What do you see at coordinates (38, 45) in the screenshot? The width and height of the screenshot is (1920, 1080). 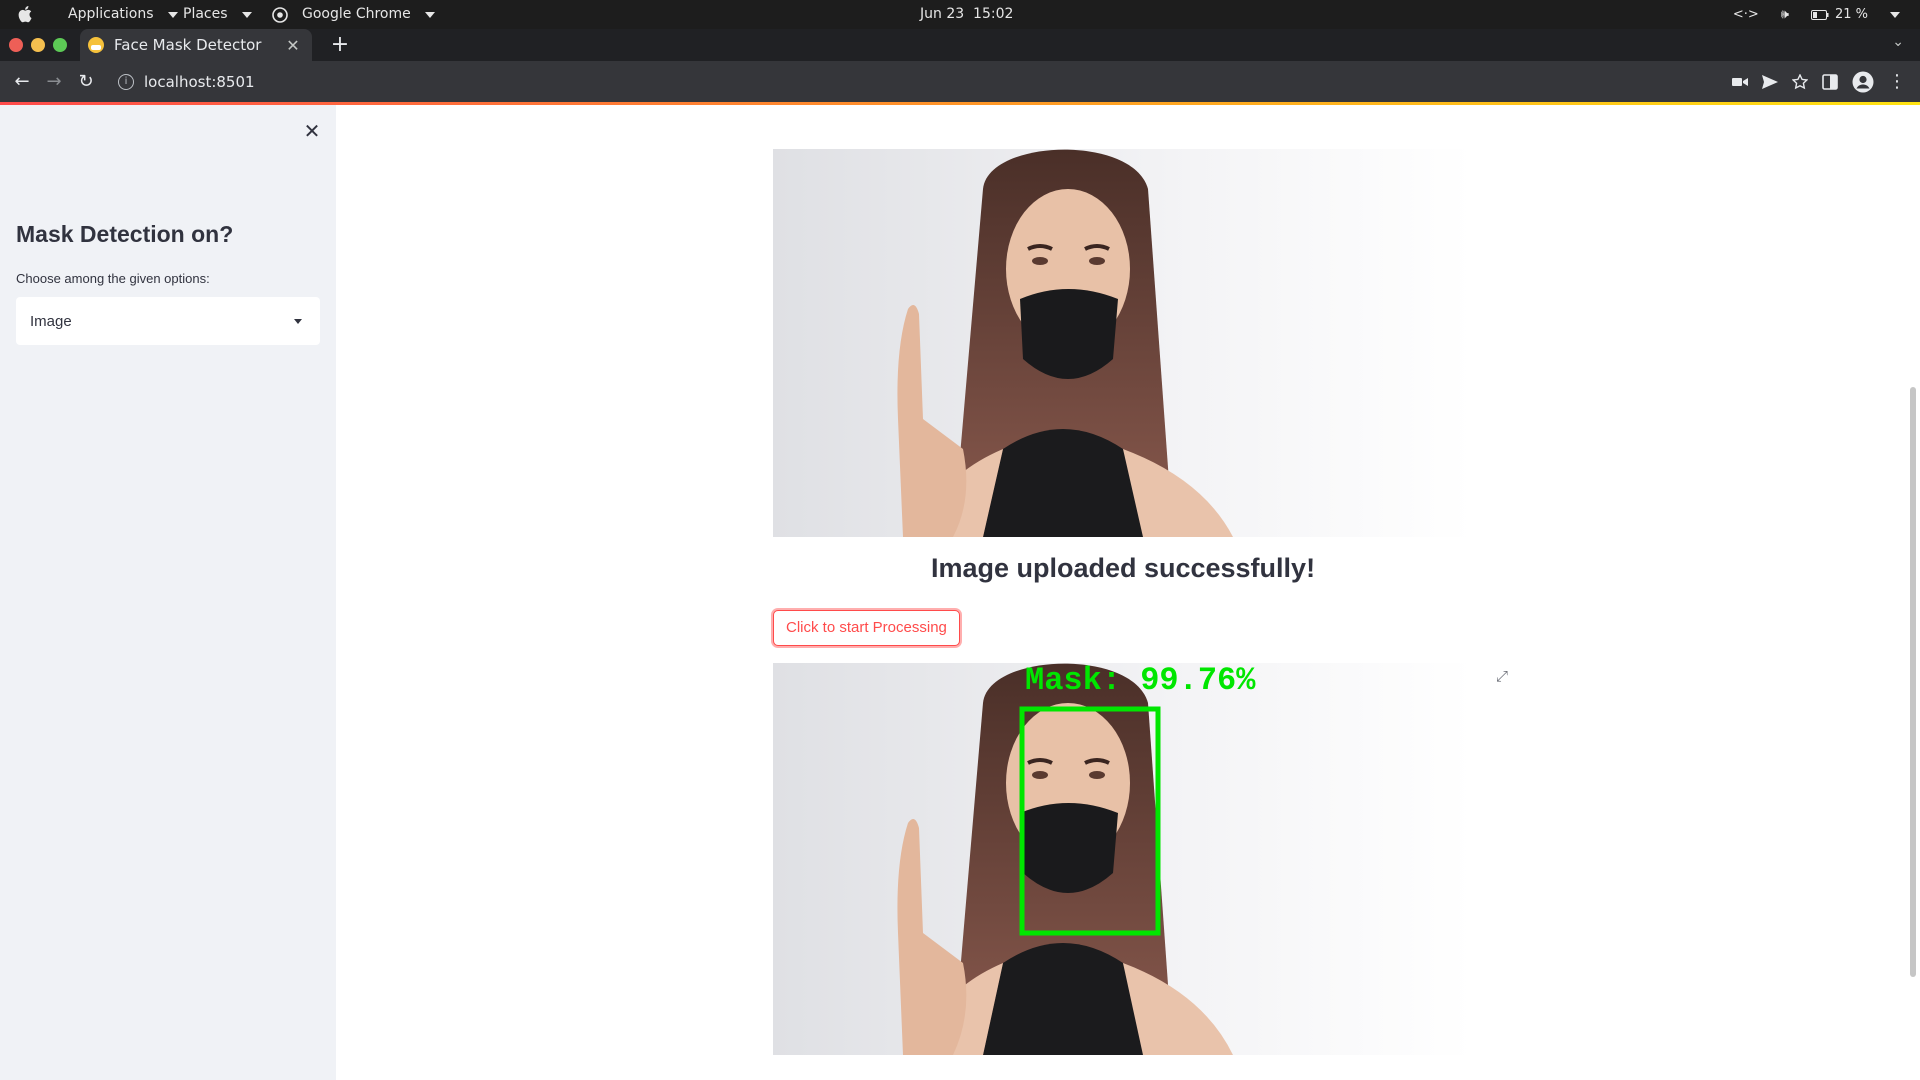 I see `window-minimize-button` at bounding box center [38, 45].